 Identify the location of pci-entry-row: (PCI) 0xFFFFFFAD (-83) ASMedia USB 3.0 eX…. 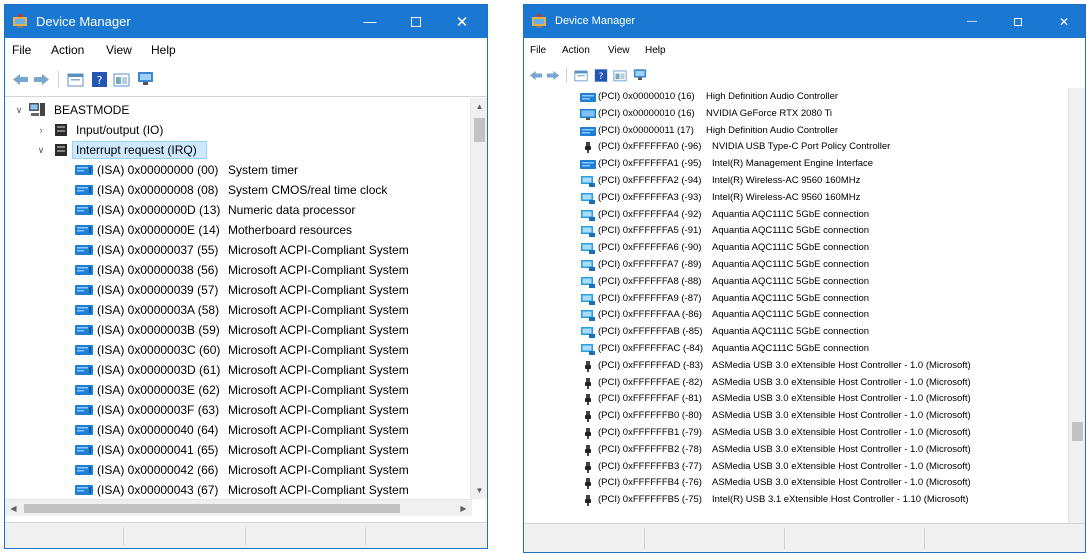
(796, 366).